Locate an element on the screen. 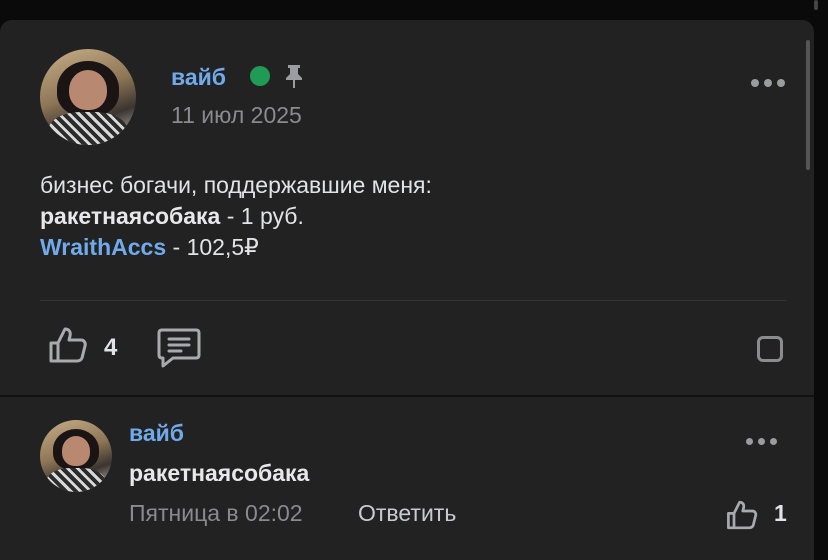  comment-like-count: 1 is located at coordinates (780, 513).